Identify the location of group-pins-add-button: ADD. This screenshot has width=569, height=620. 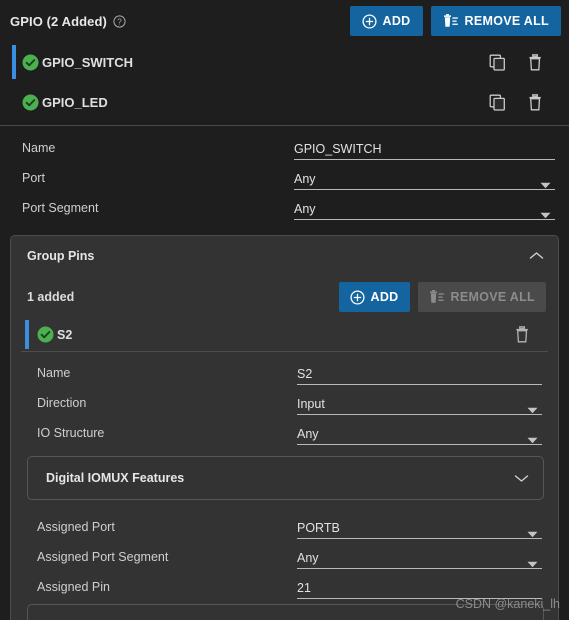
(374, 297).